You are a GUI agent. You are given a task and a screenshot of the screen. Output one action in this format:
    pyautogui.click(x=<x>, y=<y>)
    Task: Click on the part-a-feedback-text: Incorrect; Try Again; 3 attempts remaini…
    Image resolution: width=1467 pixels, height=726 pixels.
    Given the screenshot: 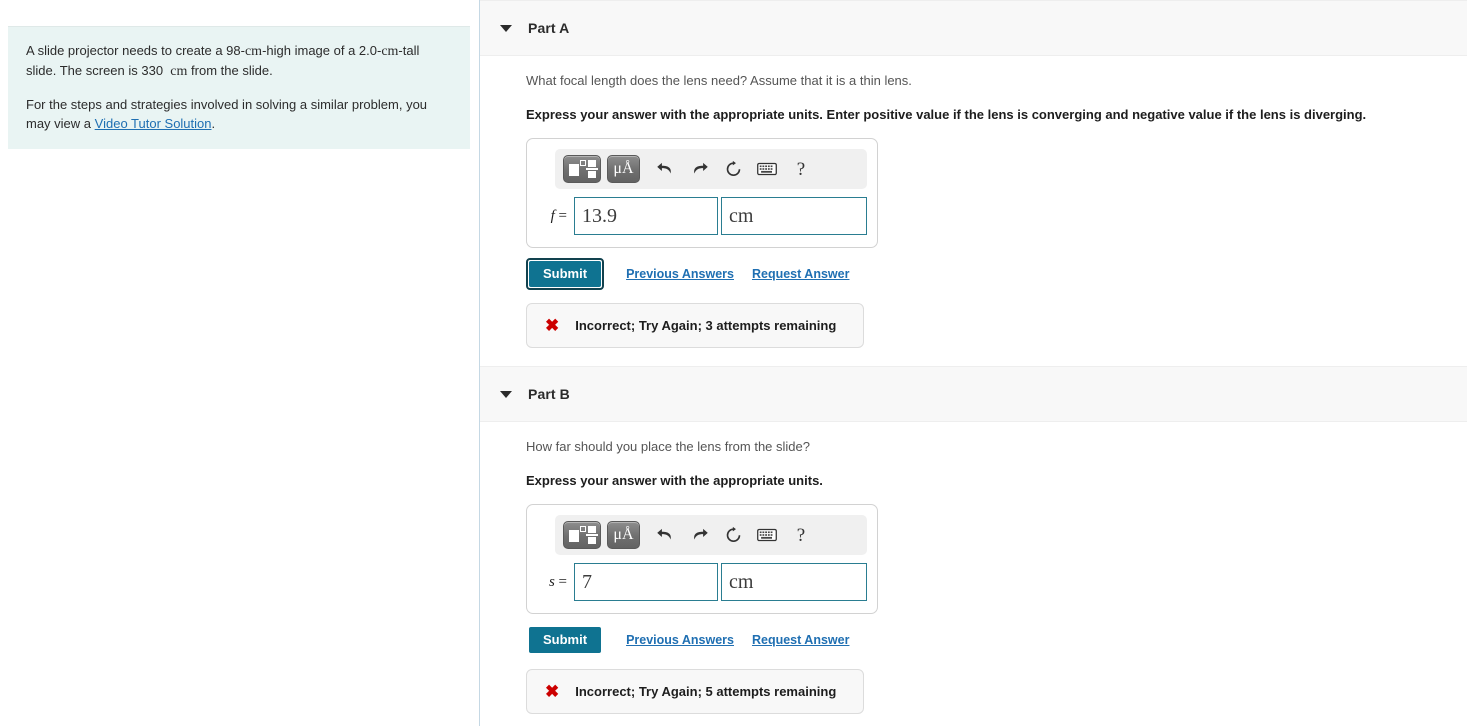 What is the action you would take?
    pyautogui.click(x=706, y=325)
    